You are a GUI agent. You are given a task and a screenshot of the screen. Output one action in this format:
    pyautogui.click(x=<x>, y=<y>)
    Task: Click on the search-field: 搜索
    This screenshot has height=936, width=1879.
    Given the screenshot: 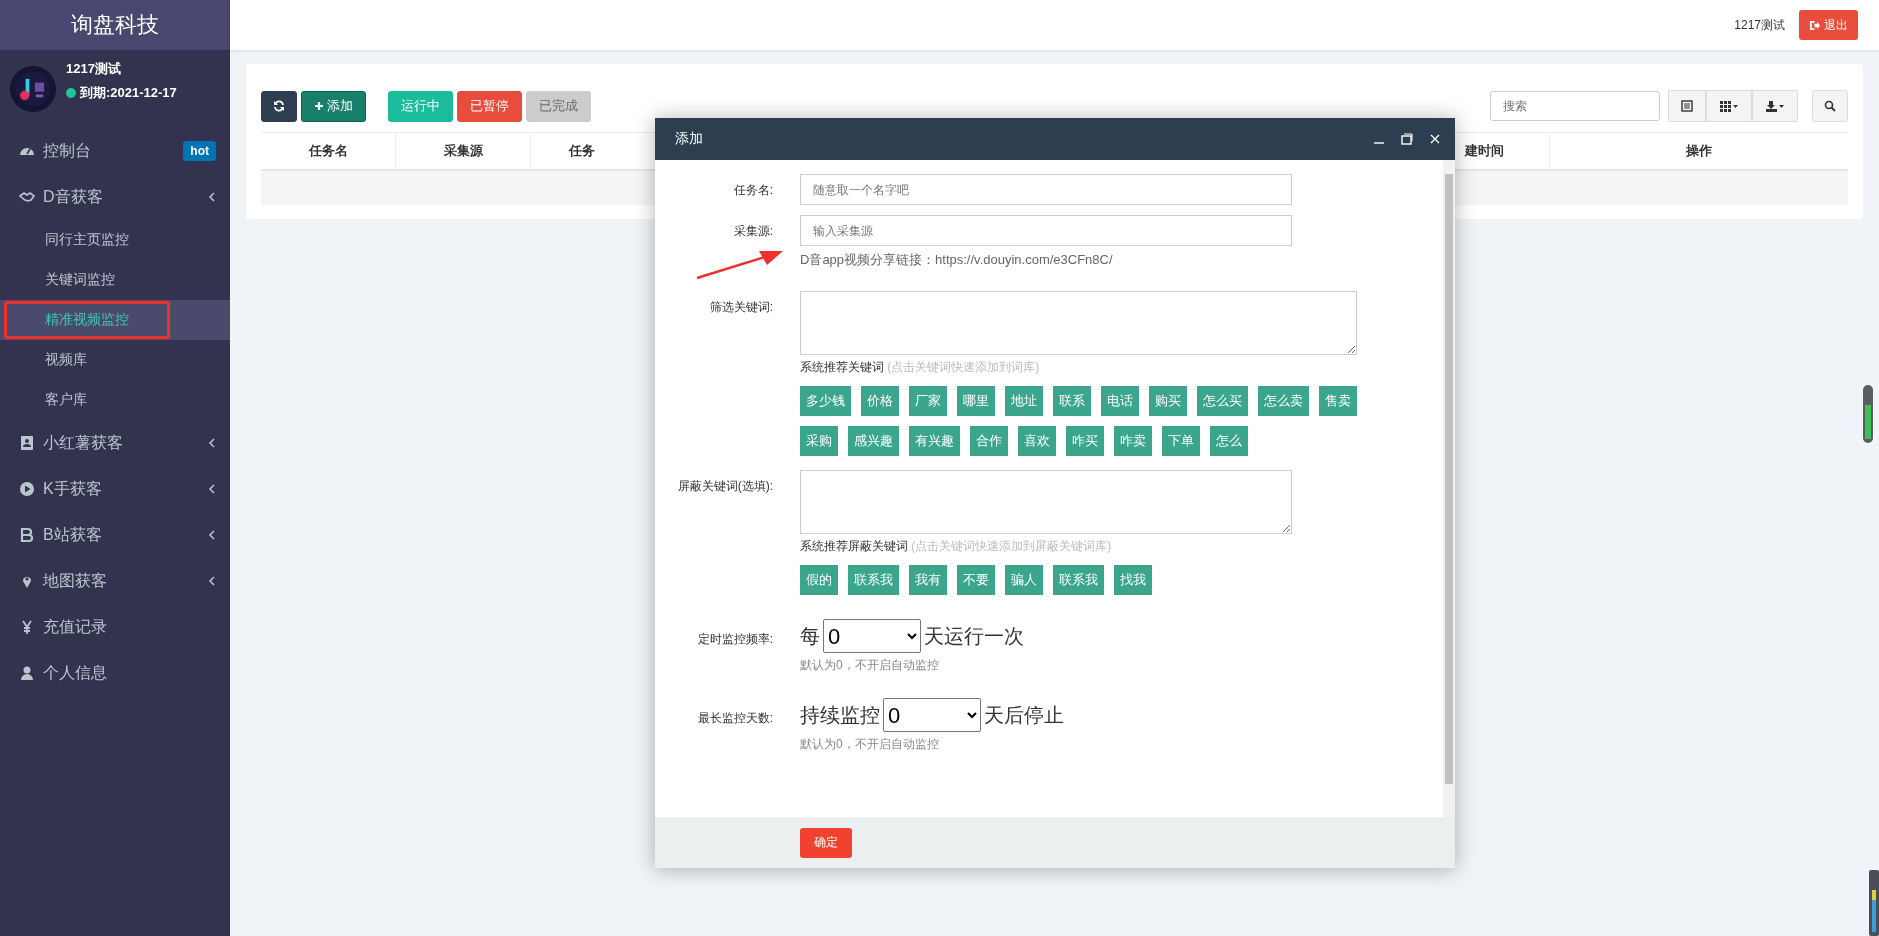 What is the action you would take?
    pyautogui.click(x=1575, y=106)
    